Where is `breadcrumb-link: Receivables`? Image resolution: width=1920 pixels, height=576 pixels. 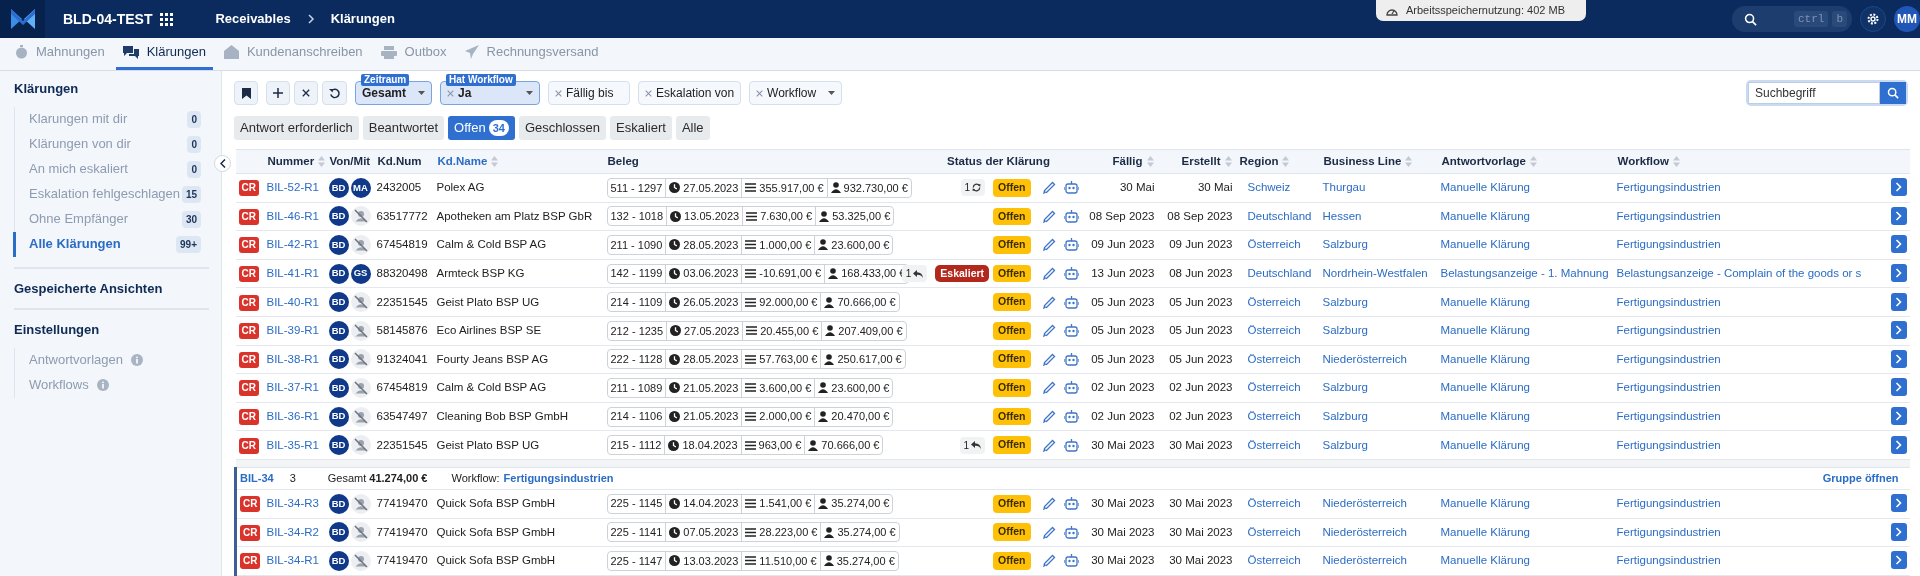 breadcrumb-link: Receivables is located at coordinates (253, 19).